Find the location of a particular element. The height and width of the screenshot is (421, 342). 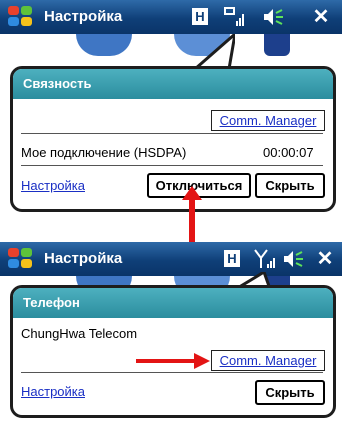

connection-time: 00:00:07 is located at coordinates (288, 152).